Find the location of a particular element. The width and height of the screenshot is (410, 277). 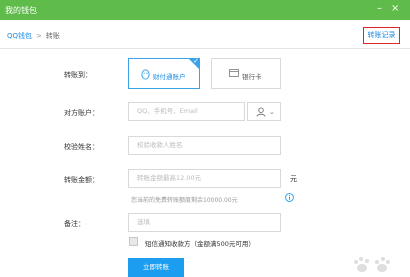

transfer-to-label: 转账到： is located at coordinates (78, 75).